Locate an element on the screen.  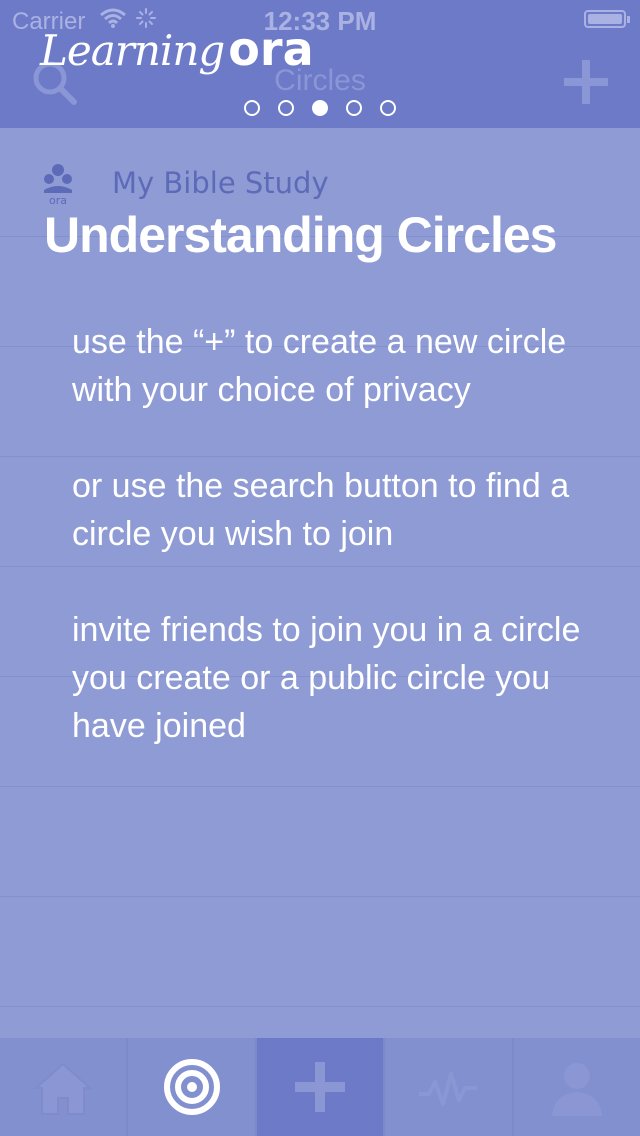
circle-logo-text: ora is located at coordinates (58, 200).